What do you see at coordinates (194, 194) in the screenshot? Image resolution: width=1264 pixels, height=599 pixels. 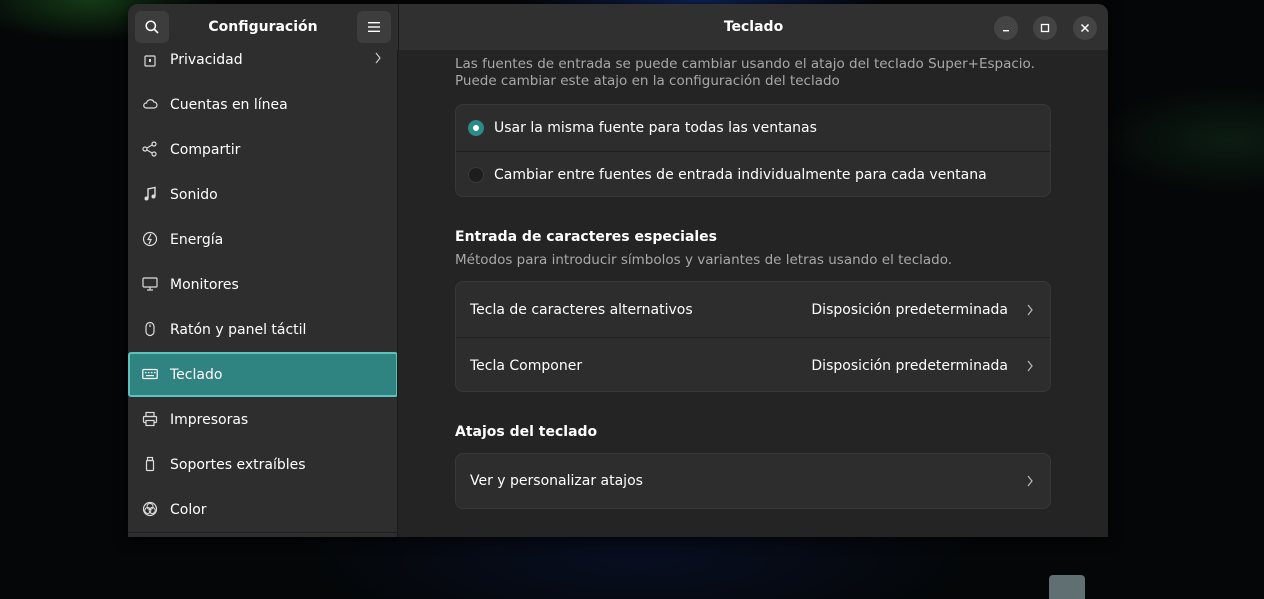 I see `sidebar-item-label: Sonido` at bounding box center [194, 194].